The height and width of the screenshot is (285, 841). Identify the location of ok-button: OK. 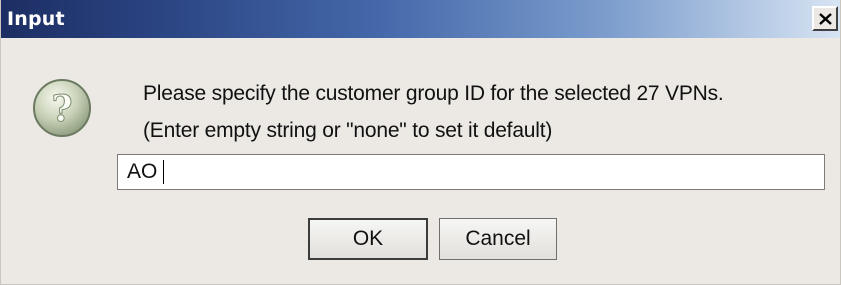
(368, 239).